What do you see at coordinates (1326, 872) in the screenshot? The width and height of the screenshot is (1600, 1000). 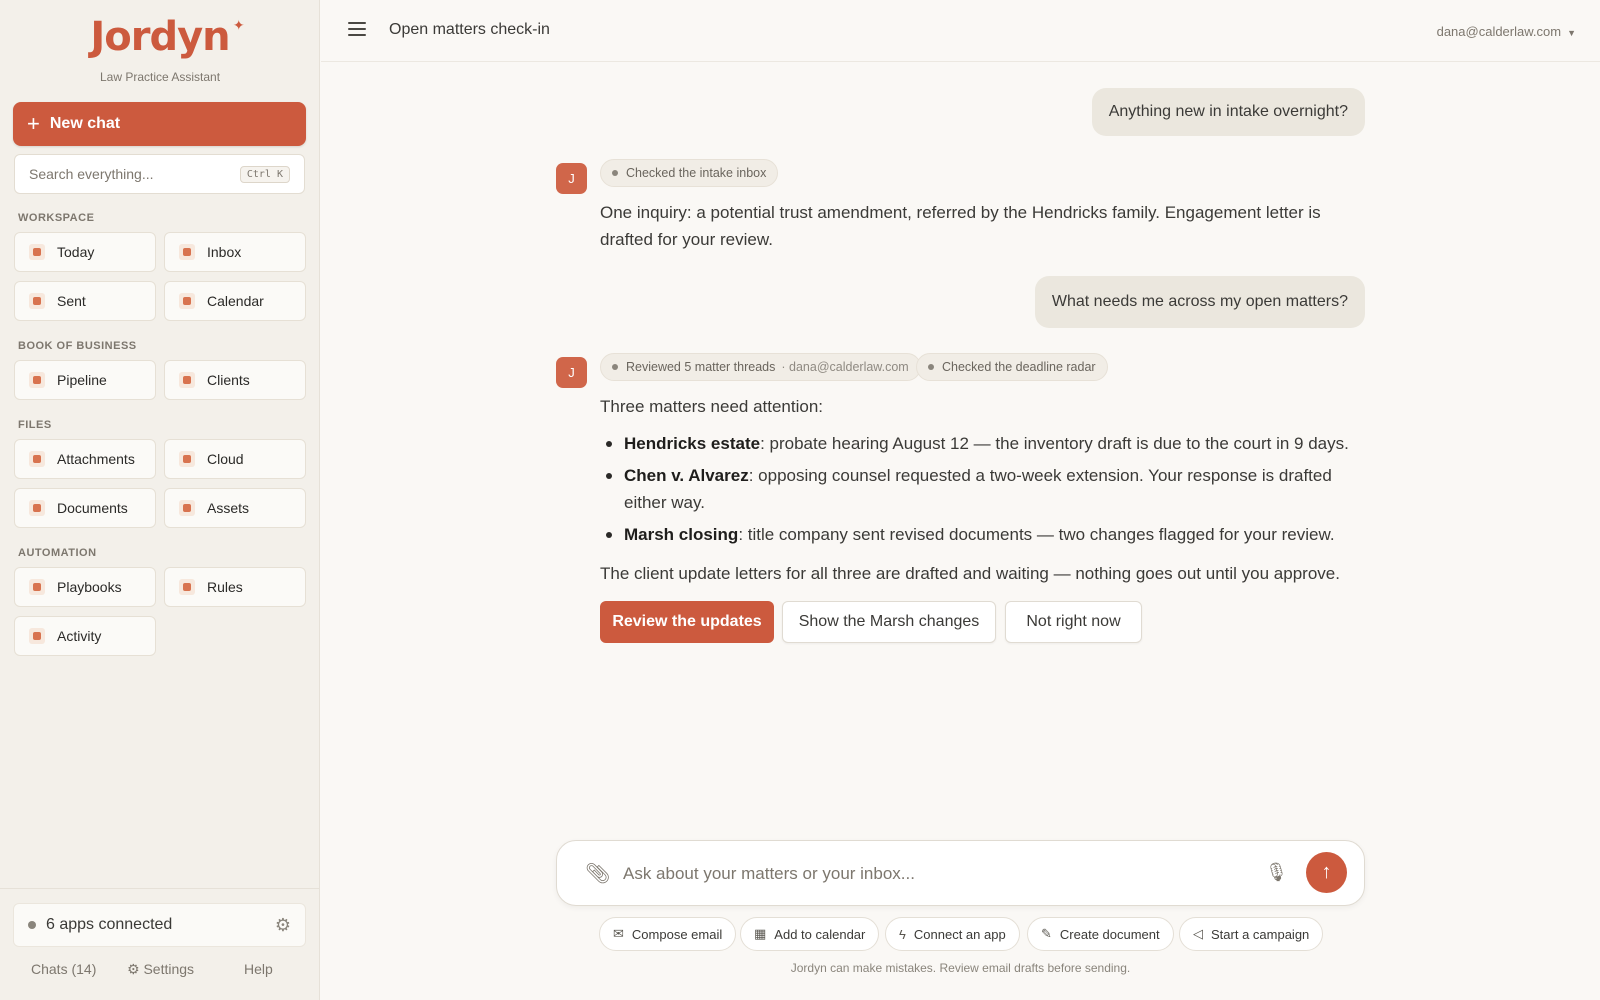 I see `send-button: ↑` at bounding box center [1326, 872].